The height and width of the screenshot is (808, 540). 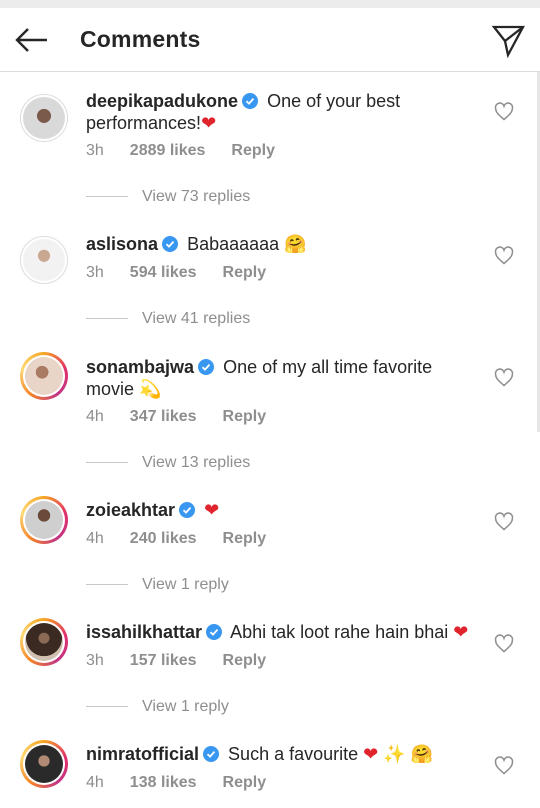 What do you see at coordinates (130, 510) in the screenshot?
I see `username: zoieakhtar` at bounding box center [130, 510].